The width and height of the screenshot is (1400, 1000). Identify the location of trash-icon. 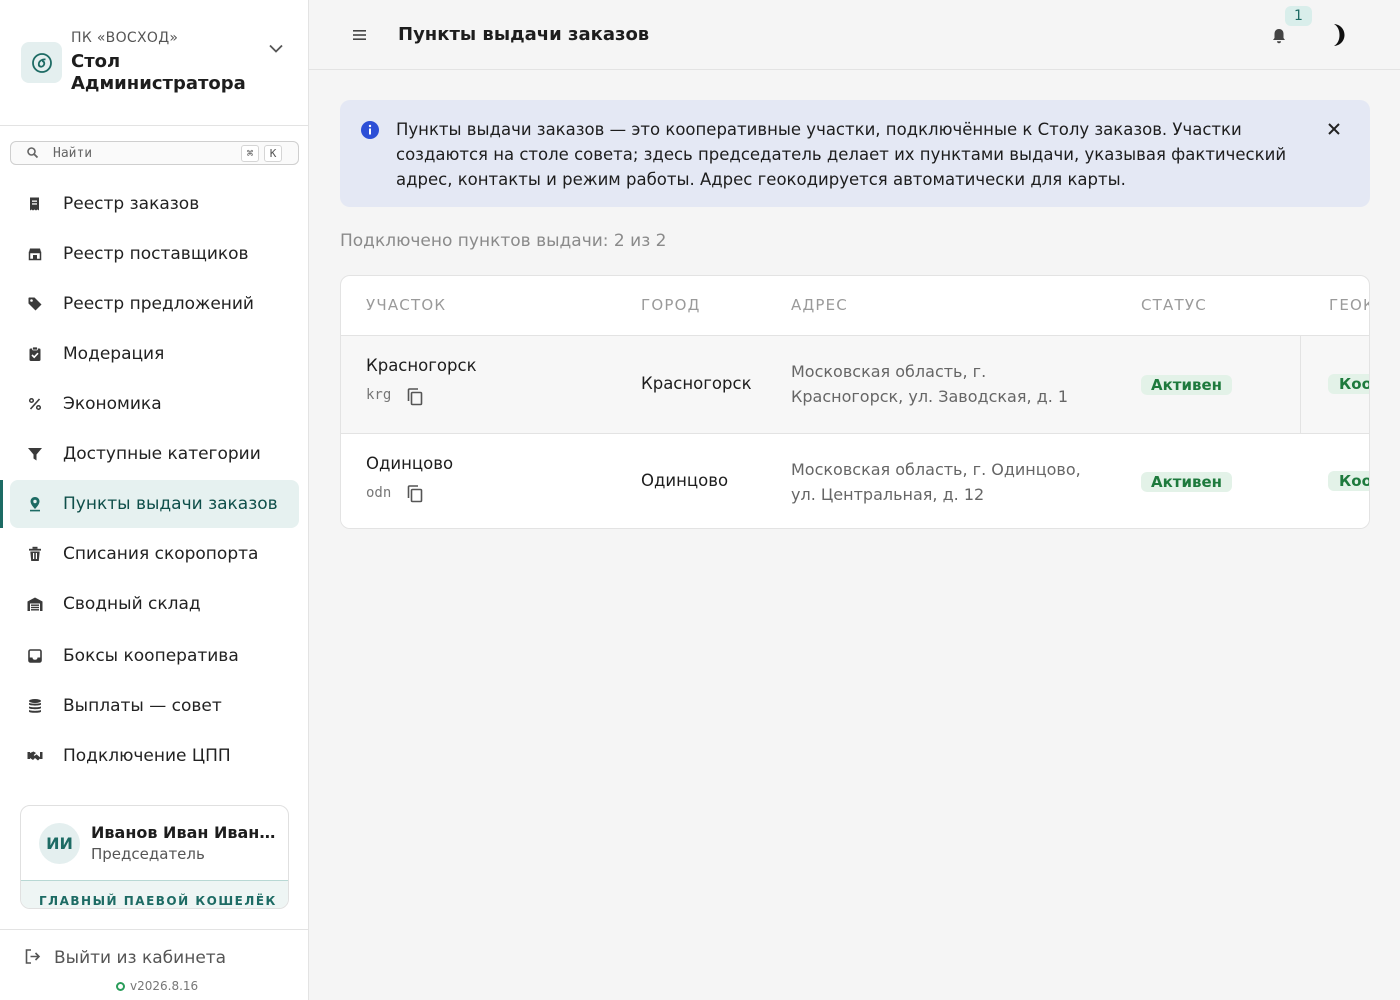
(35, 554).